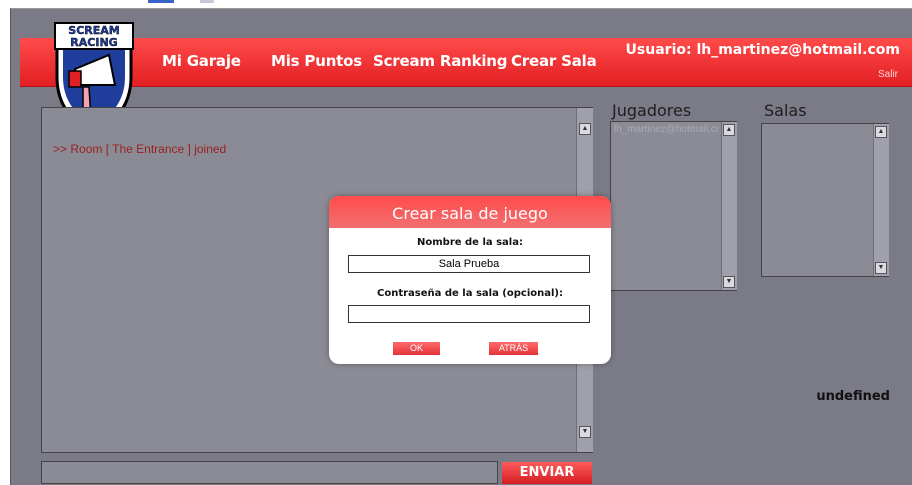 The height and width of the screenshot is (485, 912). Describe the element at coordinates (470, 293) in the screenshot. I see `room-password-label: Contraseña de la sala (opcional):` at that location.